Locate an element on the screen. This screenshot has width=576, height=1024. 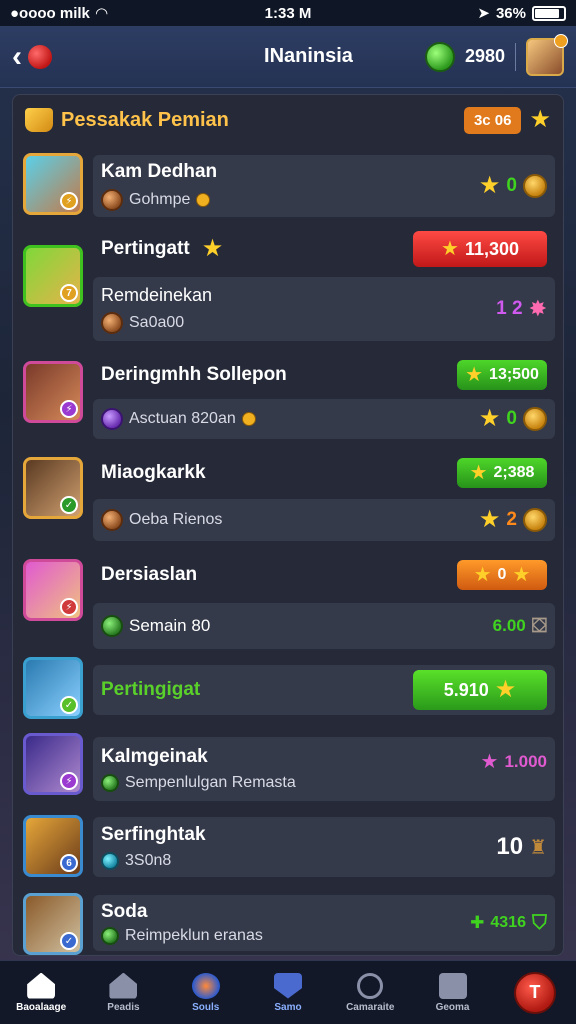
list-item: ✓ Pertingigat 5.910 ★ is located at coordinates (289, 688).